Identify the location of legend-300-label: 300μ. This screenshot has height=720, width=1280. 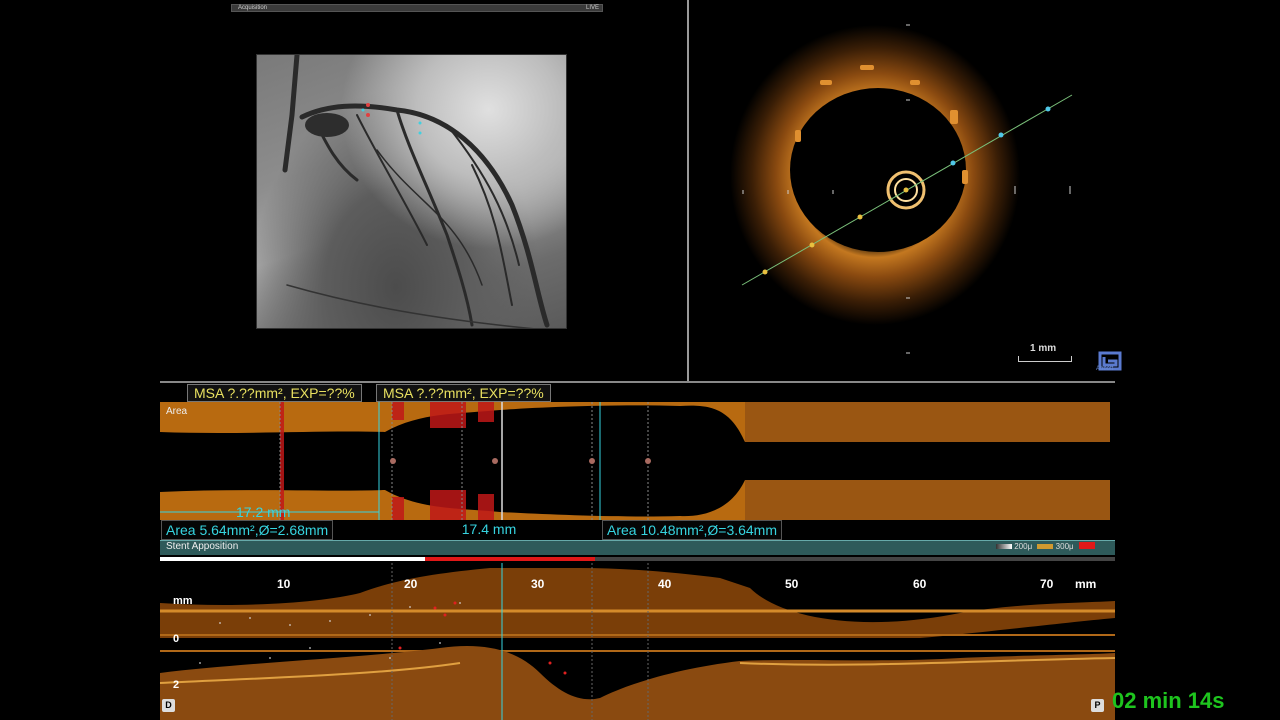
(1064, 546).